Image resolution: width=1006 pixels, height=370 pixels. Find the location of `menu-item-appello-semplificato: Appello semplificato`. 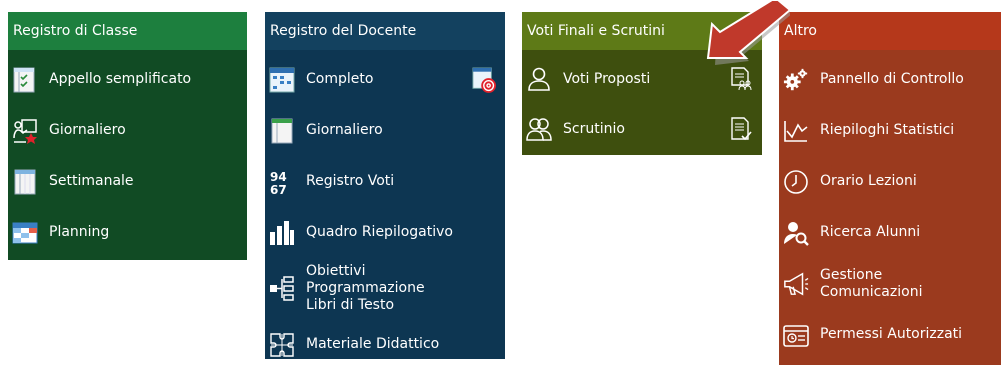

menu-item-appello-semplificato: Appello semplificato is located at coordinates (127, 79).